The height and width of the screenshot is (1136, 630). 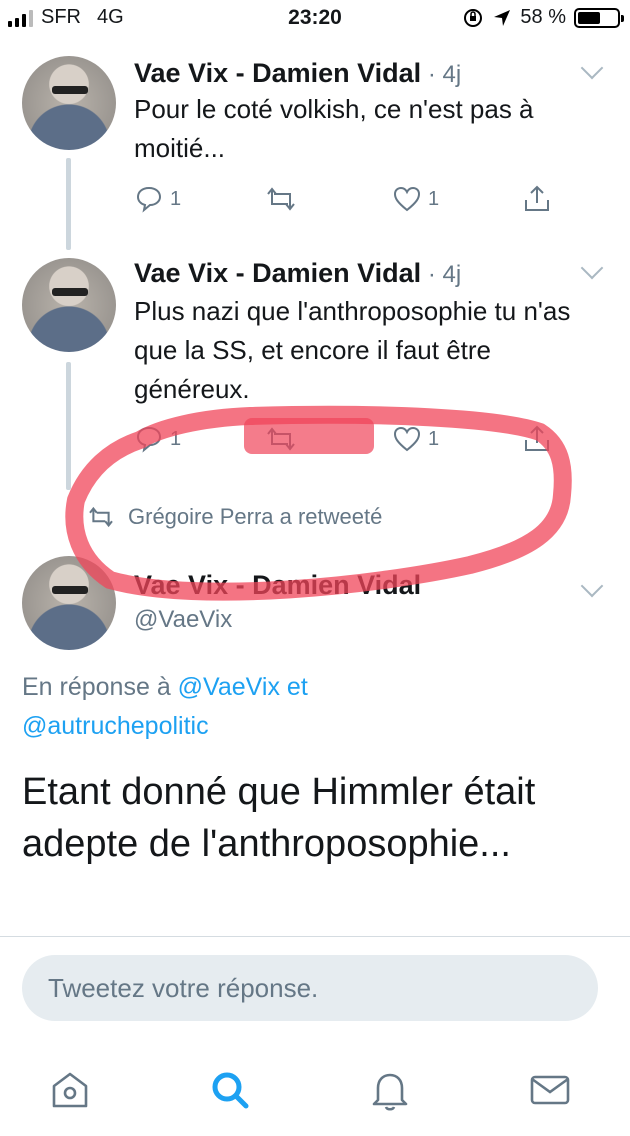 I want to click on mention-link: @VaeVix, so click(x=229, y=687).